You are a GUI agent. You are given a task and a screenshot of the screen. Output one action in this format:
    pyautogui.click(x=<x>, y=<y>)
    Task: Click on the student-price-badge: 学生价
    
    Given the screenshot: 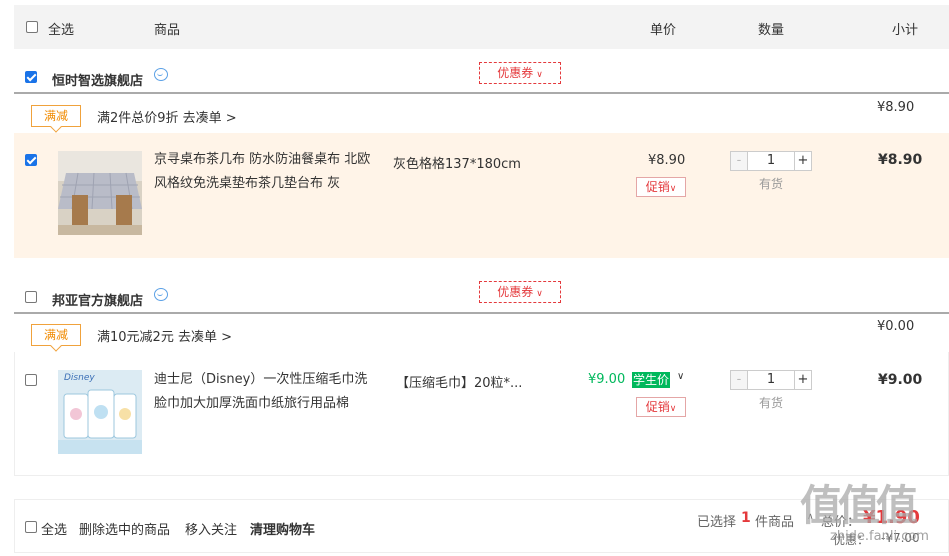 What is the action you would take?
    pyautogui.click(x=651, y=380)
    